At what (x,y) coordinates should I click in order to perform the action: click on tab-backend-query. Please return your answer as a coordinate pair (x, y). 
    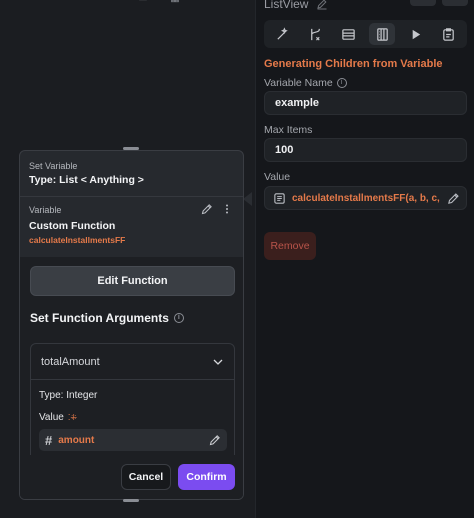
    Looking at the image, I should click on (349, 34).